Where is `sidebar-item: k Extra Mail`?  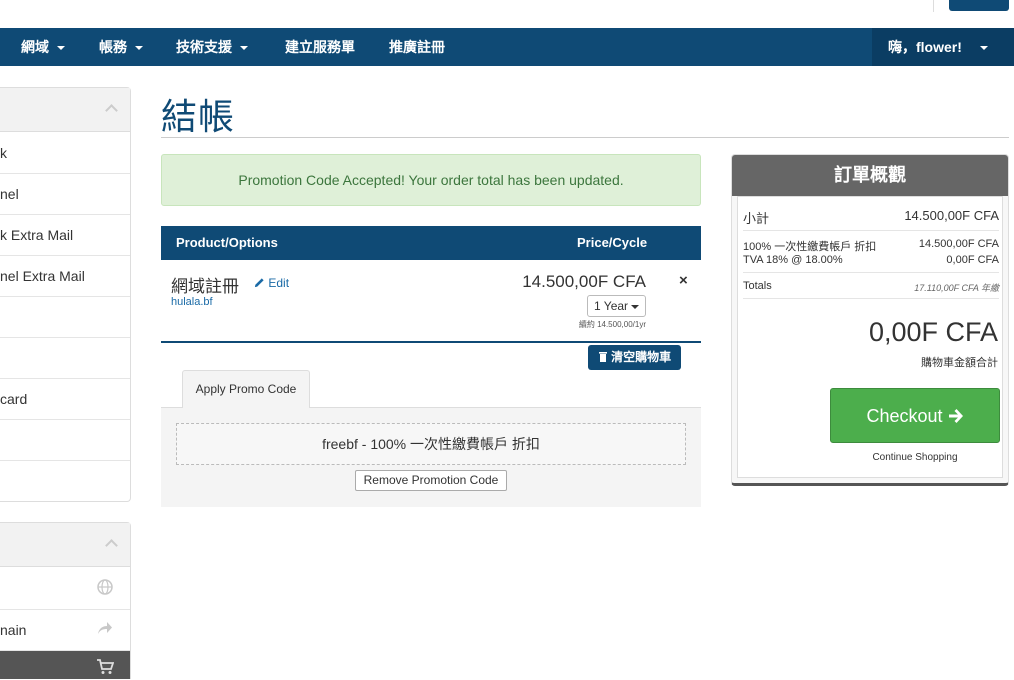 sidebar-item: k Extra Mail is located at coordinates (65, 235).